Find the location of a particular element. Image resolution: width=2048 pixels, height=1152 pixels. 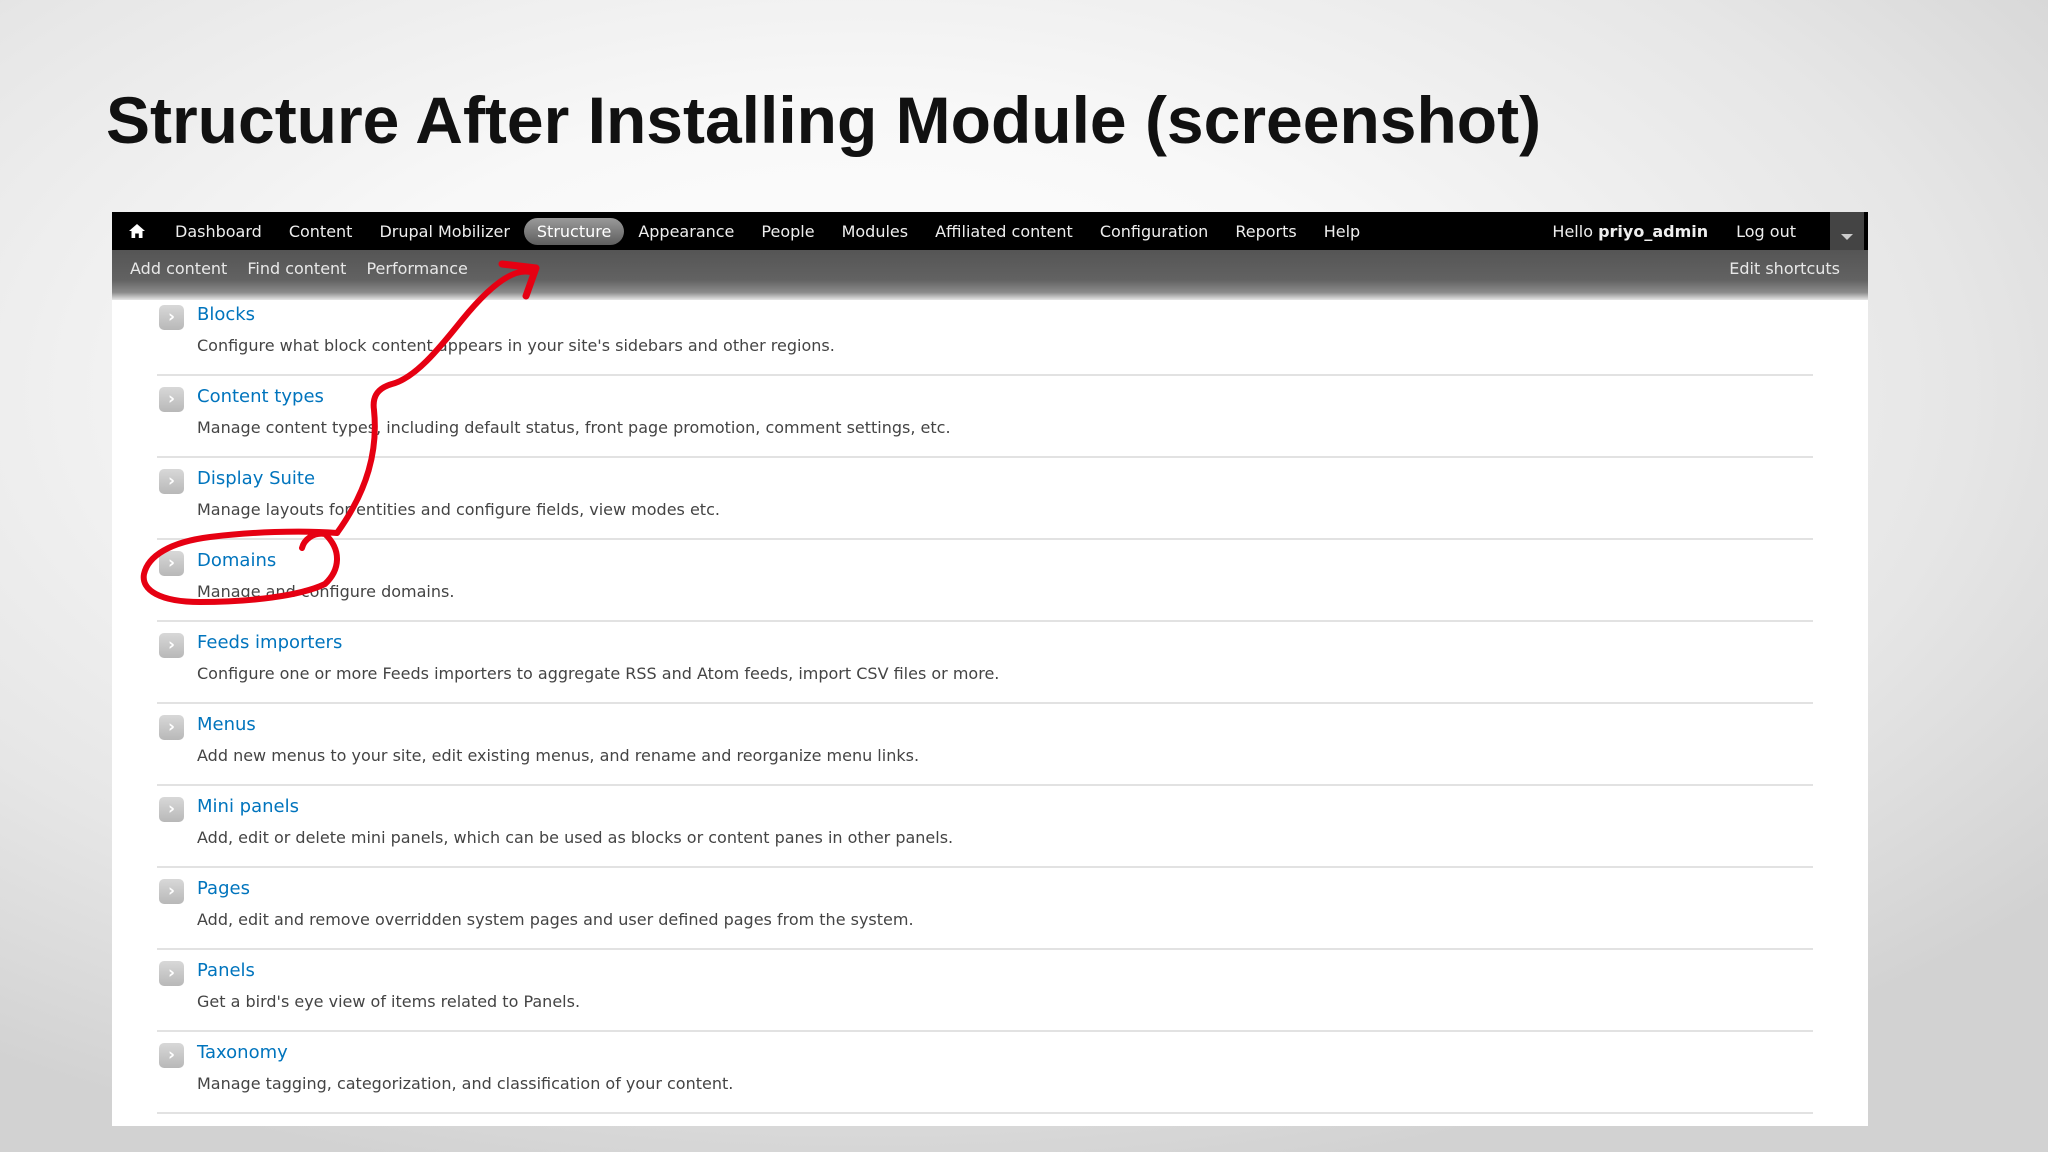

pages-link: Pages is located at coordinates (223, 888).